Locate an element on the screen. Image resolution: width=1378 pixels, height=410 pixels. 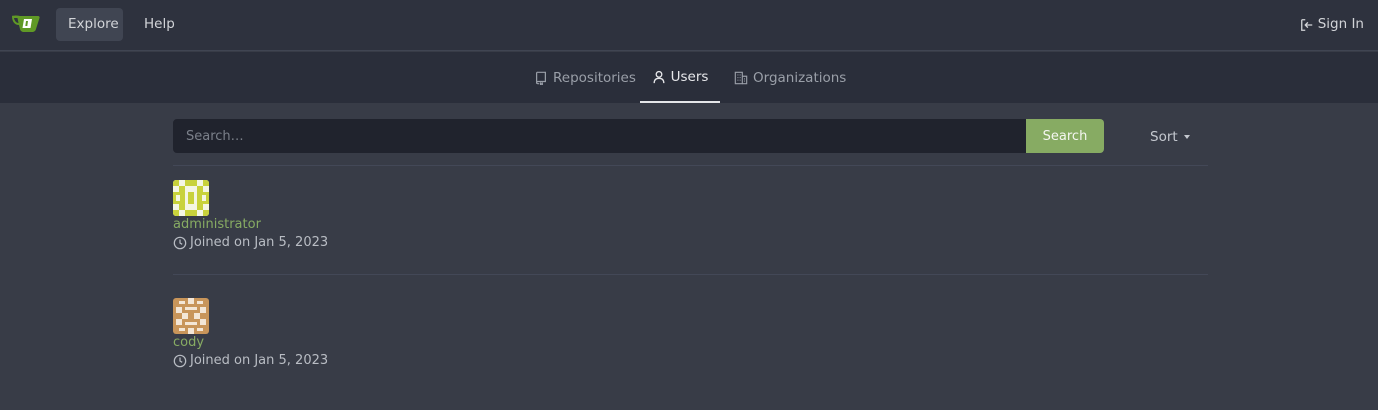
tab-label: Organizations is located at coordinates (800, 77).